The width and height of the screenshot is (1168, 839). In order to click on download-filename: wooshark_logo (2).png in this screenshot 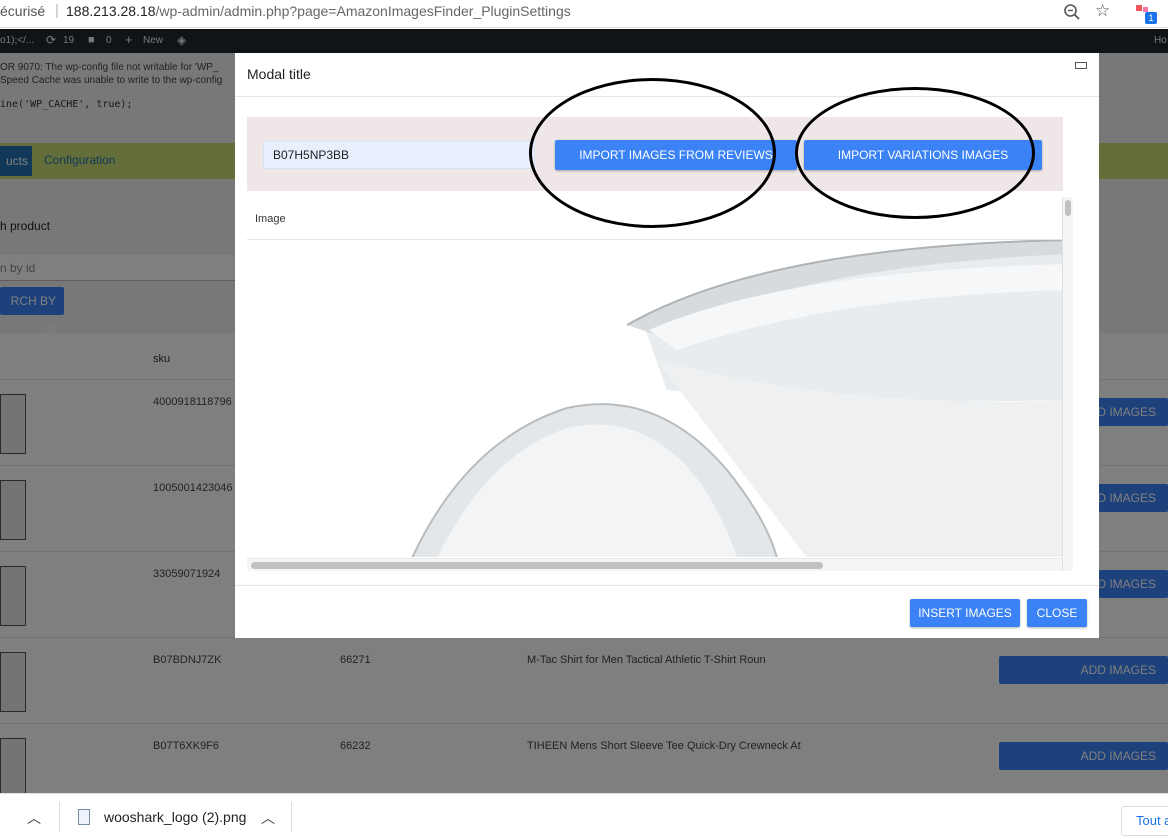, I will do `click(175, 817)`.